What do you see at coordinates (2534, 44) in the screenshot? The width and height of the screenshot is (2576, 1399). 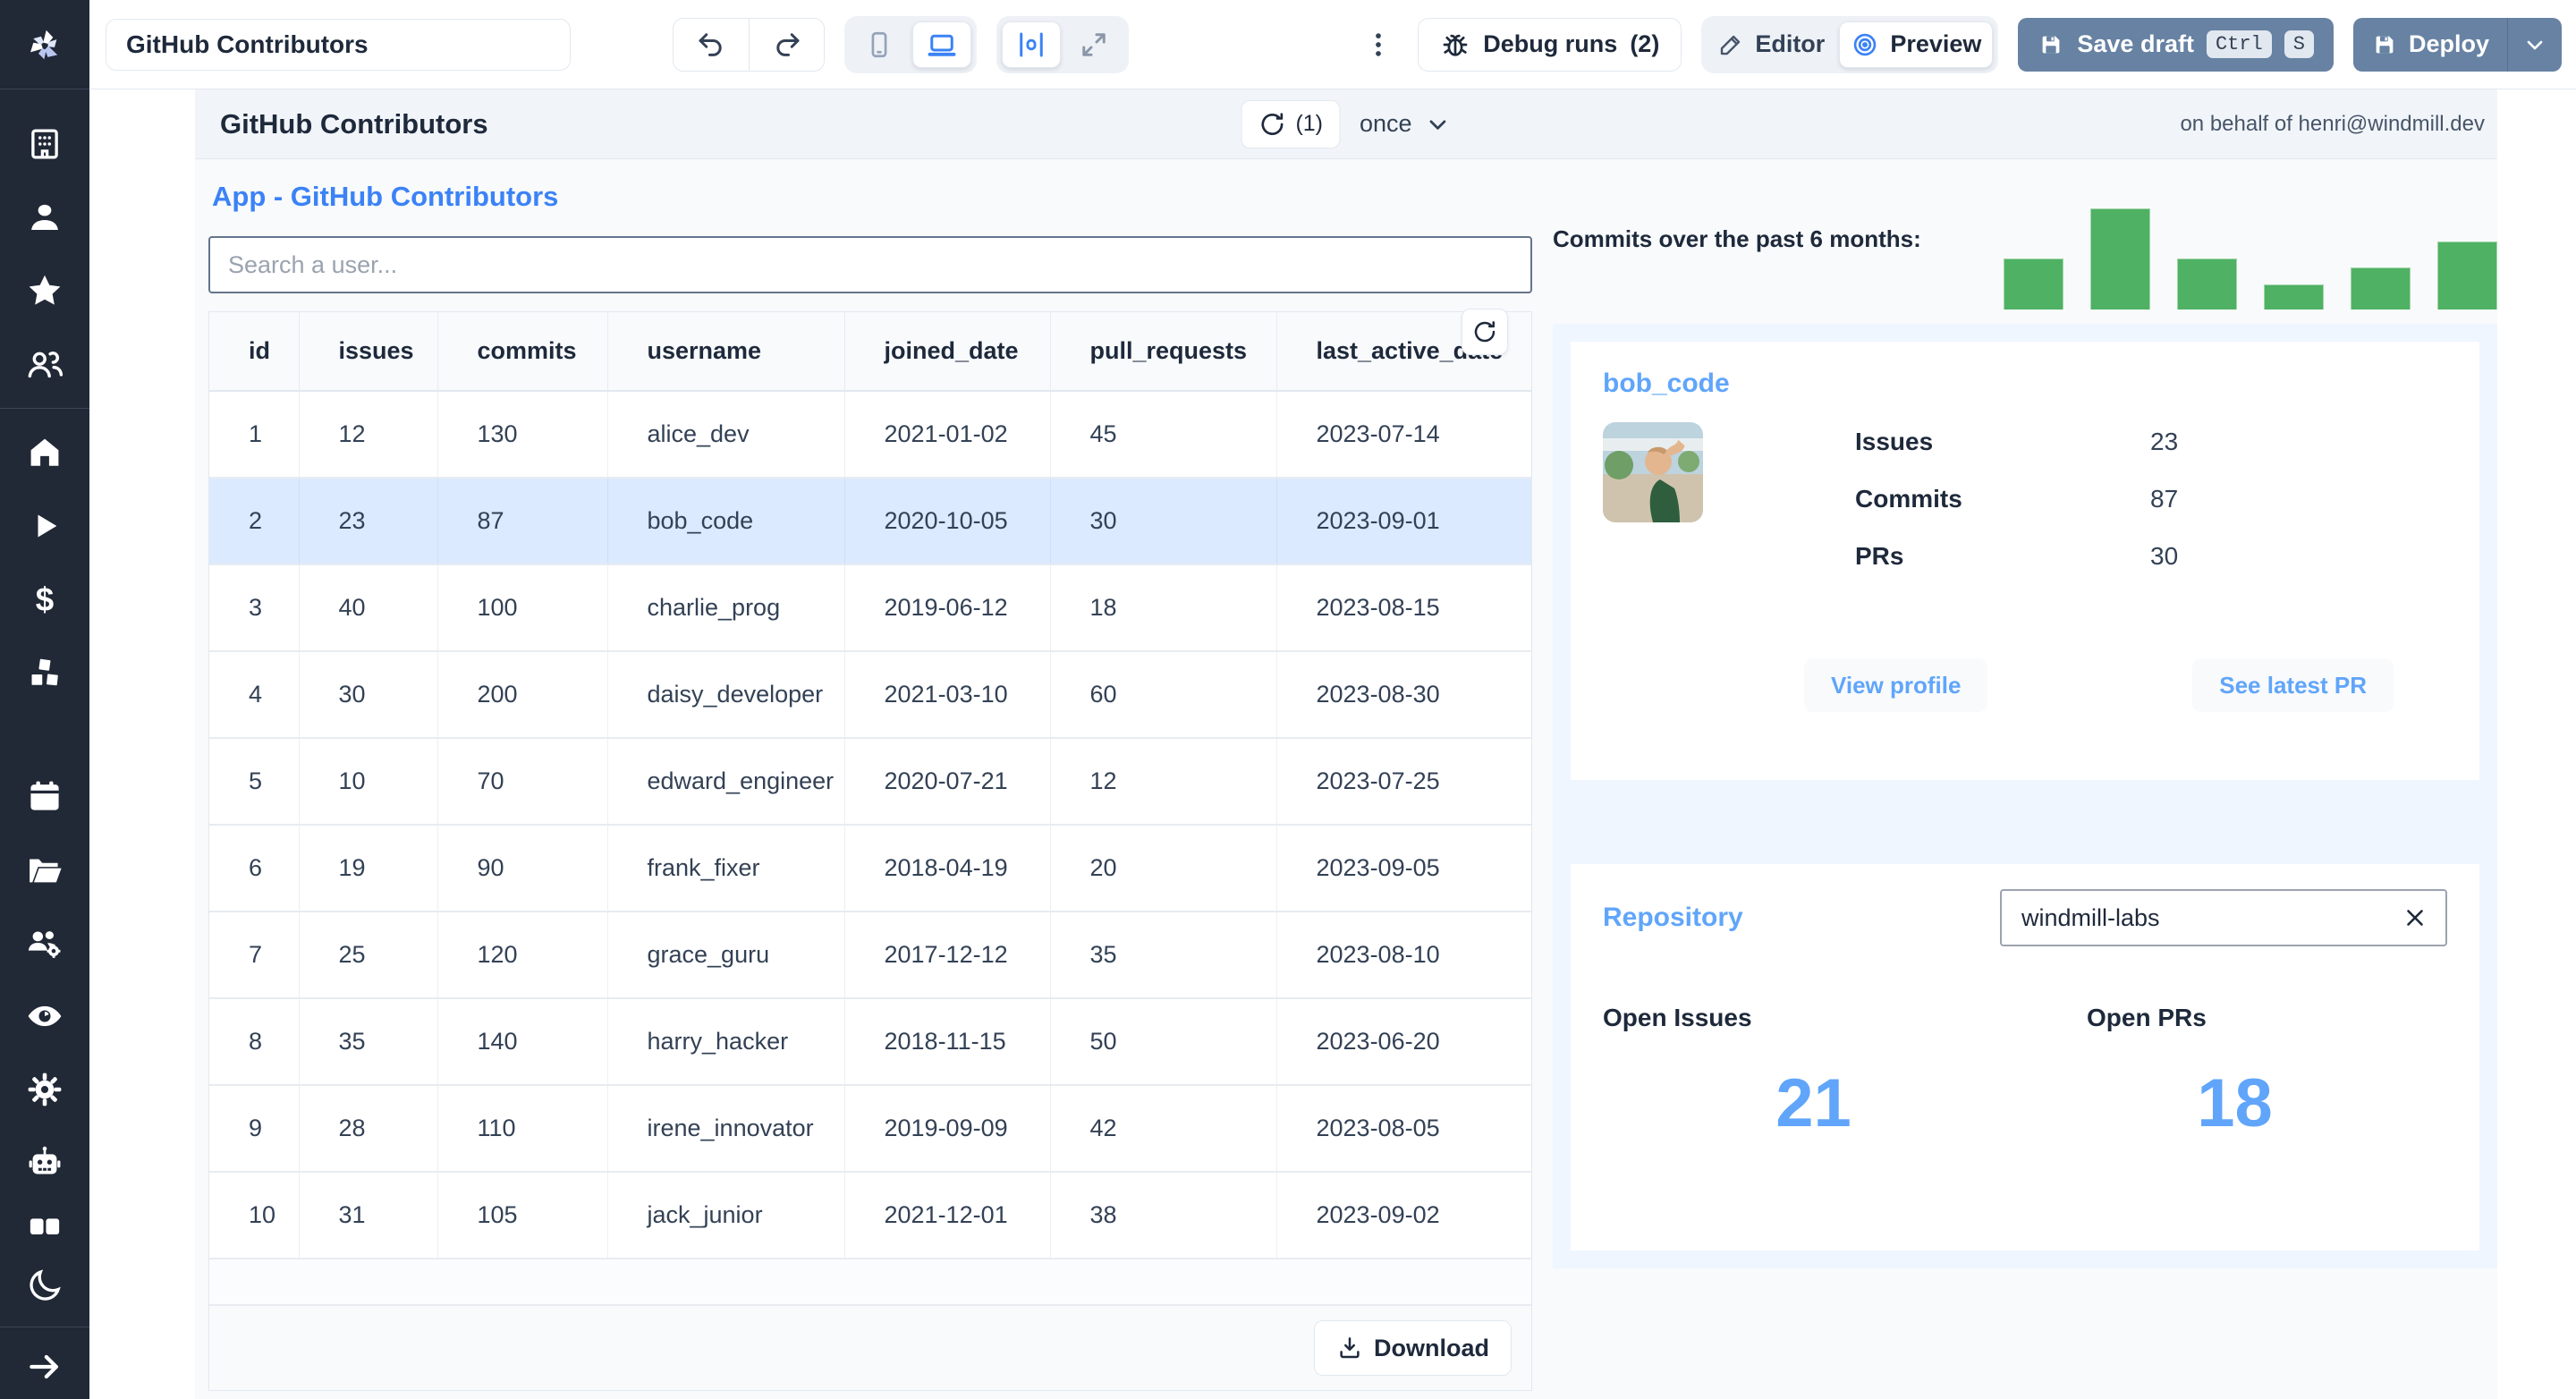 I see `deploy-dropdown-button` at bounding box center [2534, 44].